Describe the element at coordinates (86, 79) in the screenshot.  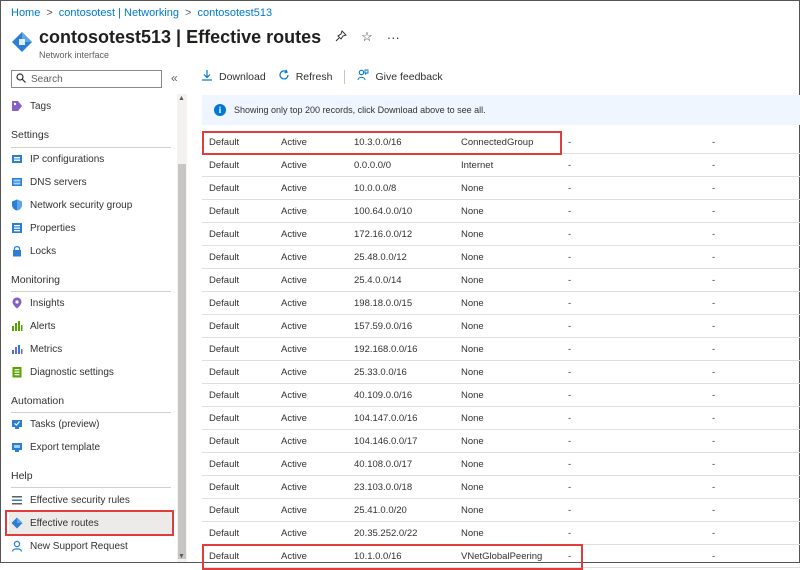
I see `search-input: Search` at that location.